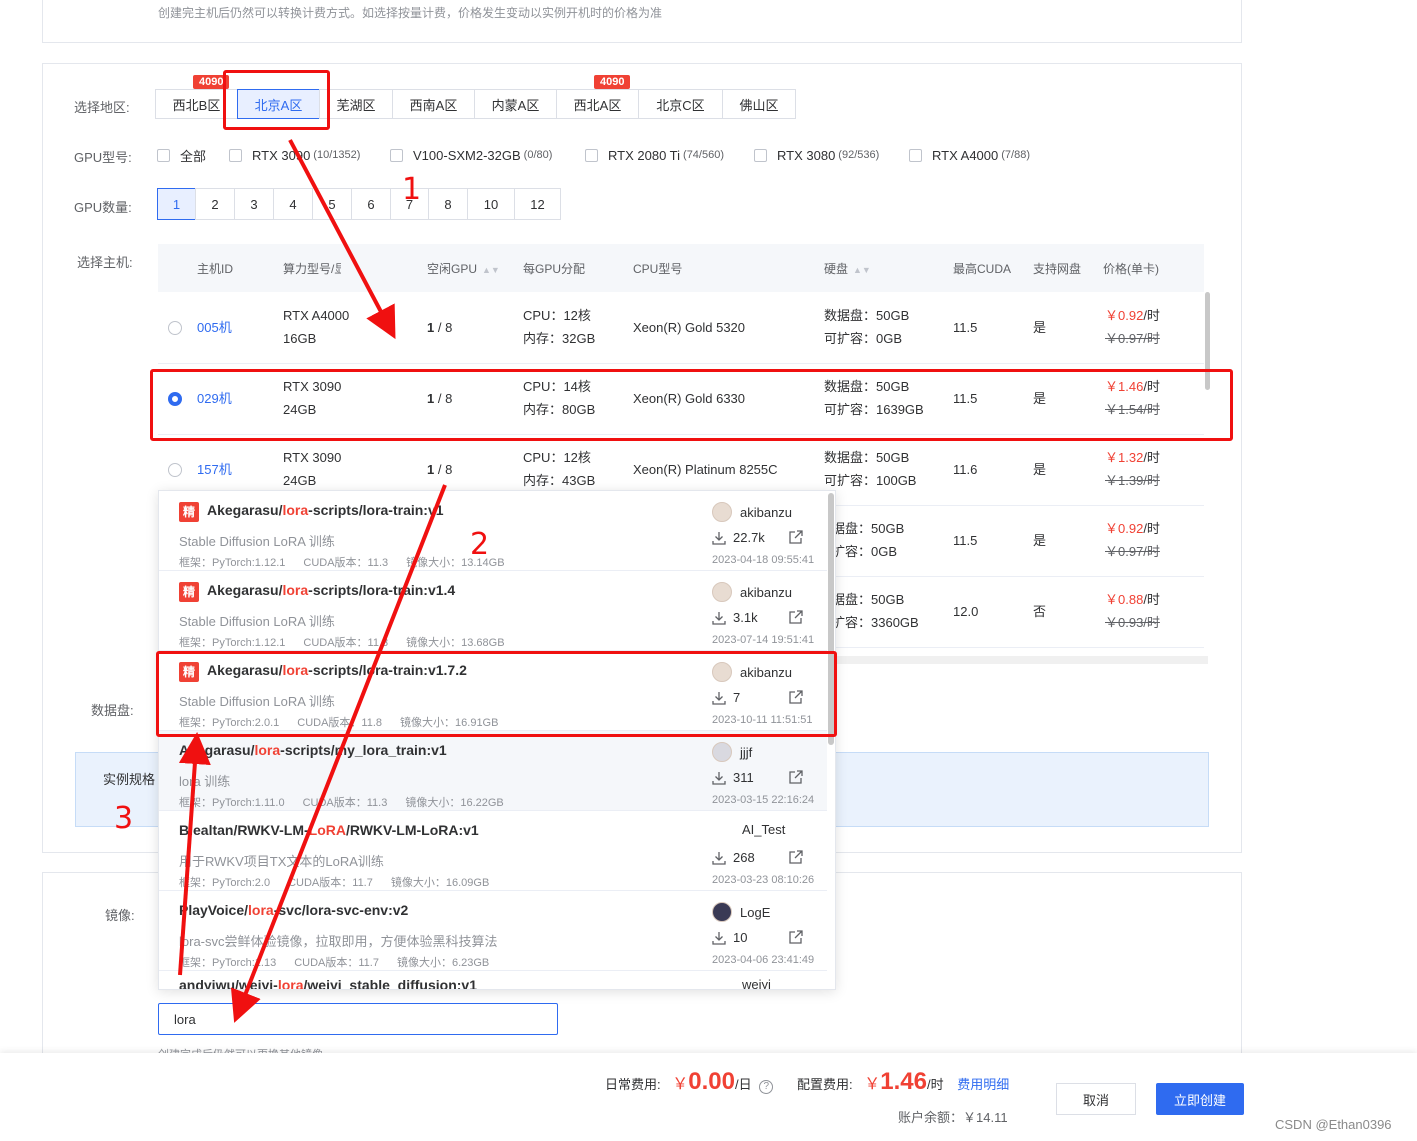 This screenshot has height=1141, width=1417. What do you see at coordinates (316, 327) in the screenshot?
I see `gpu-model: RTX A4000 16GB` at bounding box center [316, 327].